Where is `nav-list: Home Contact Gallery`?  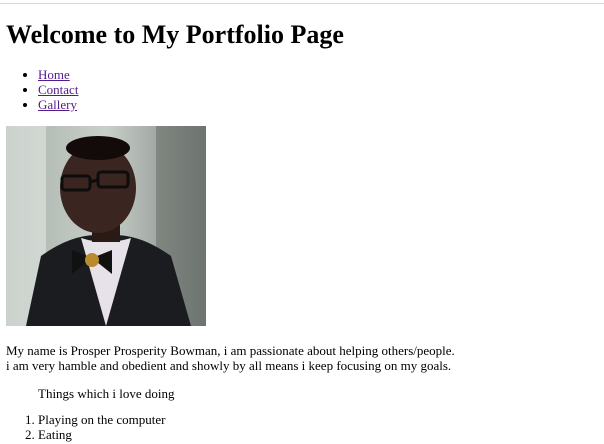 nav-list: Home Contact Gallery is located at coordinates (42, 89).